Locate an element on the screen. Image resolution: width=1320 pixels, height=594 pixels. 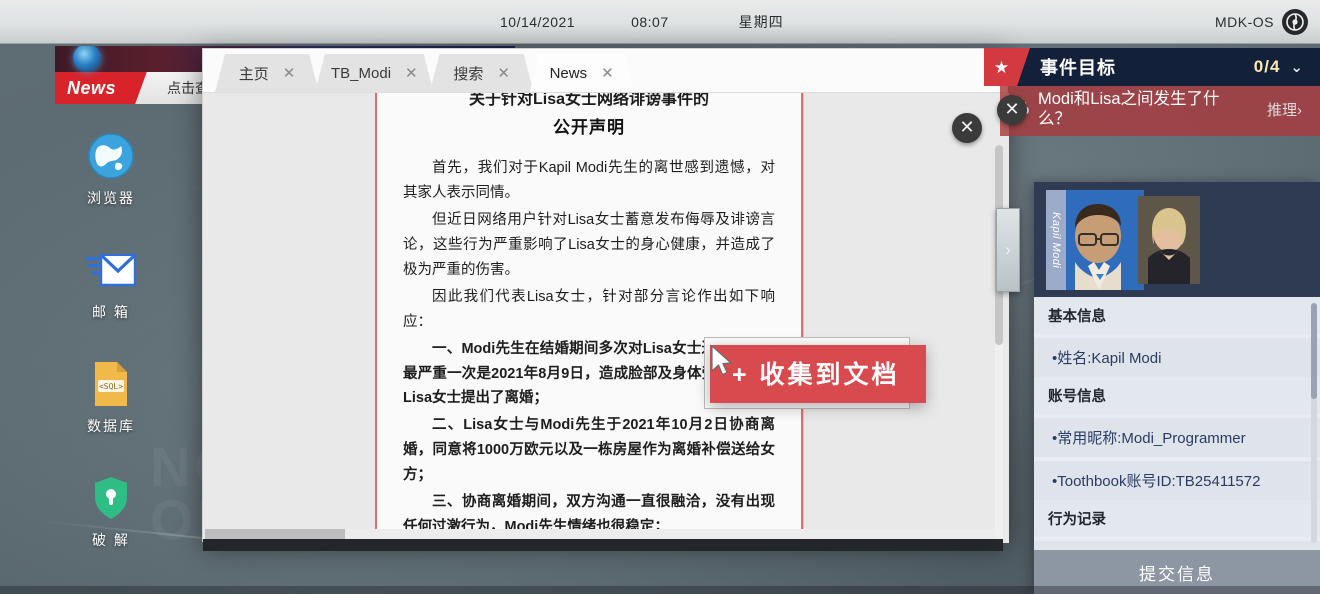
document-right-rule is located at coordinates (803, 318).